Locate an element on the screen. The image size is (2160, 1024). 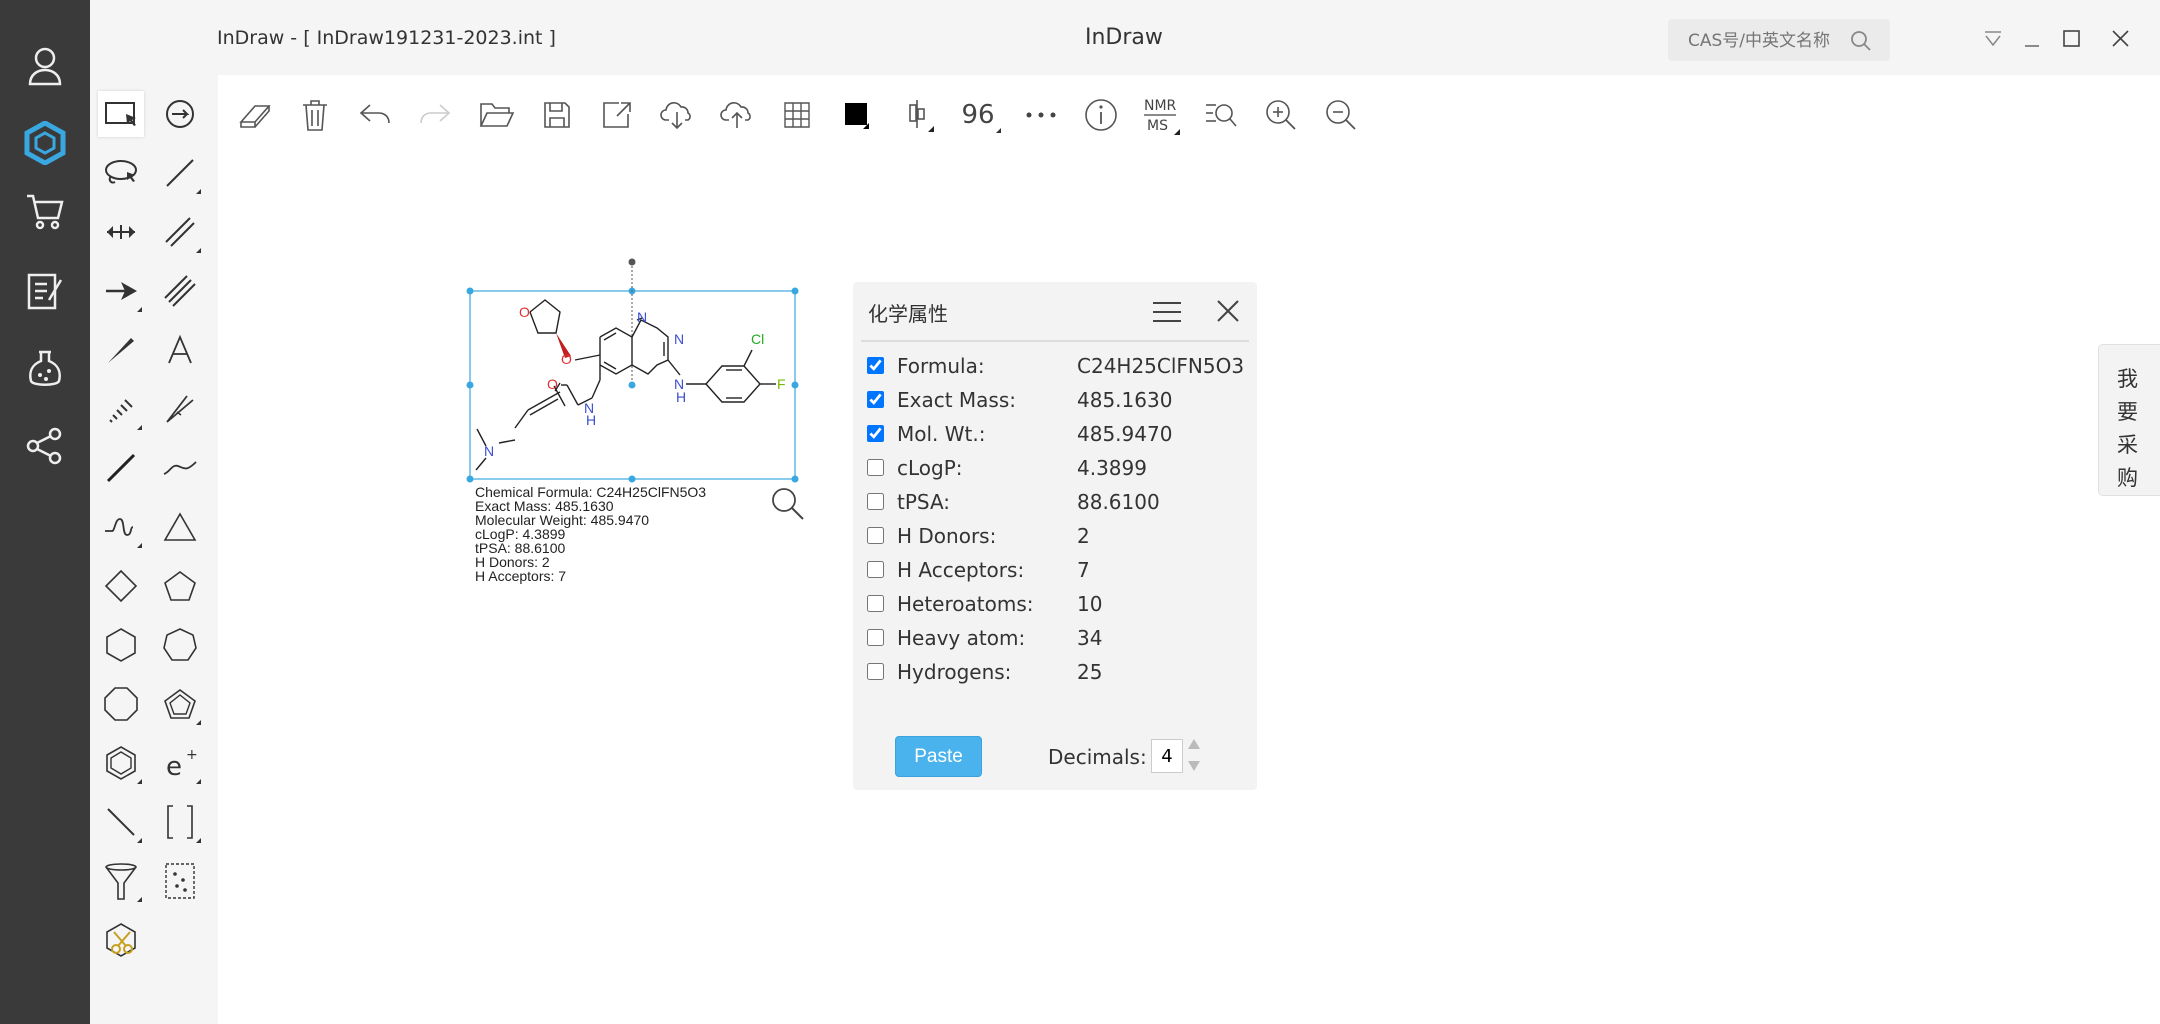
single-bond-tool is located at coordinates (180, 173).